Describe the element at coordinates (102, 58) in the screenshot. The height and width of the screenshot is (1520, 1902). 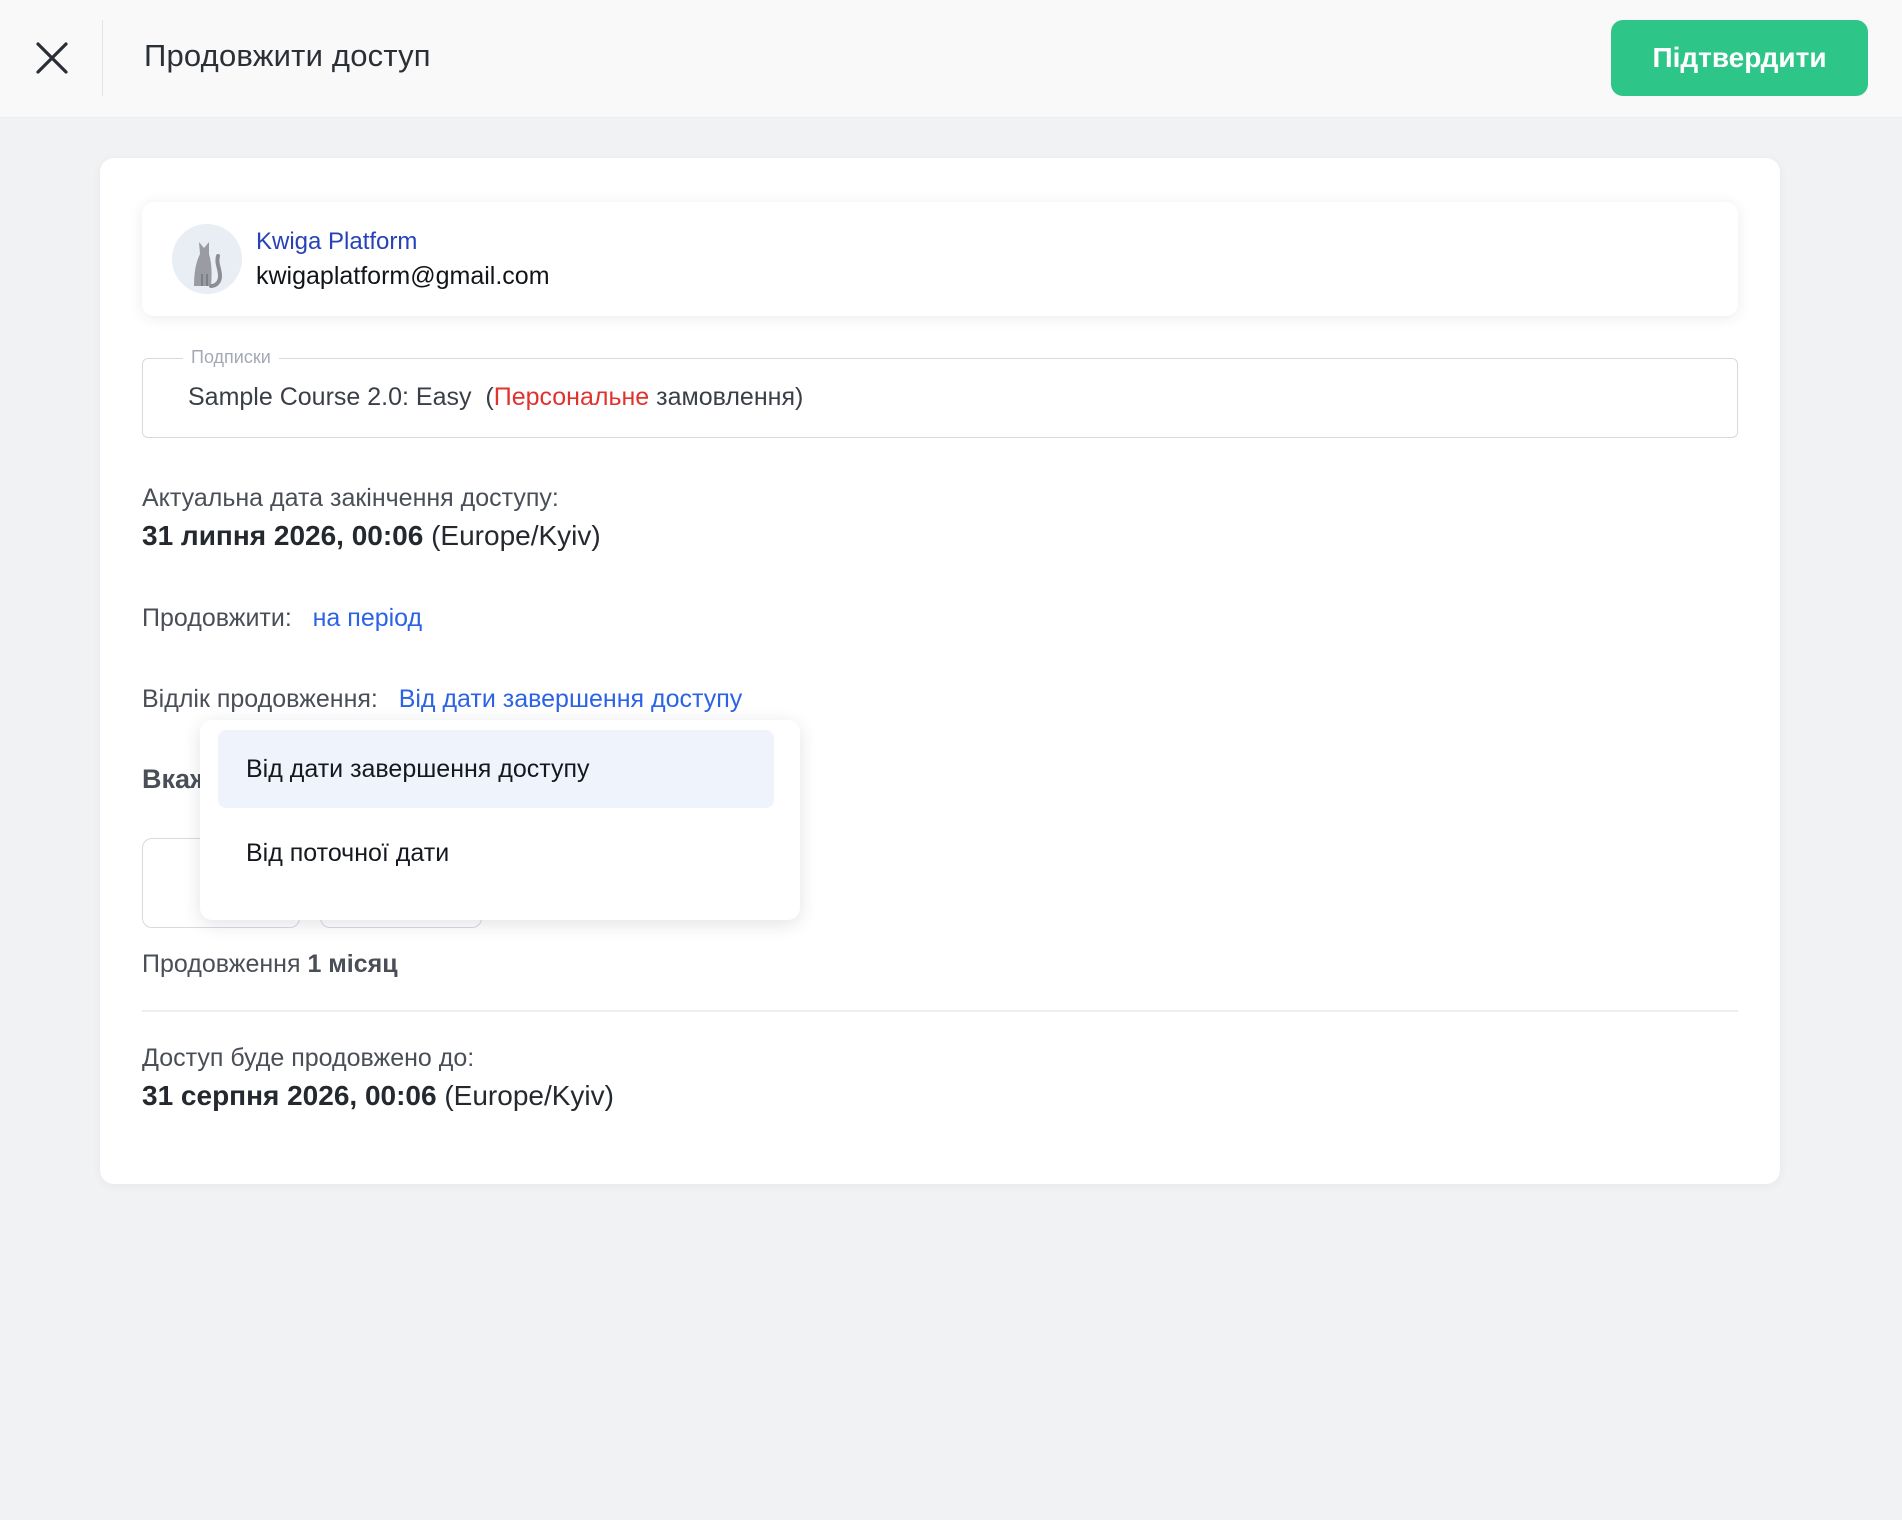
I see `header-divider` at that location.